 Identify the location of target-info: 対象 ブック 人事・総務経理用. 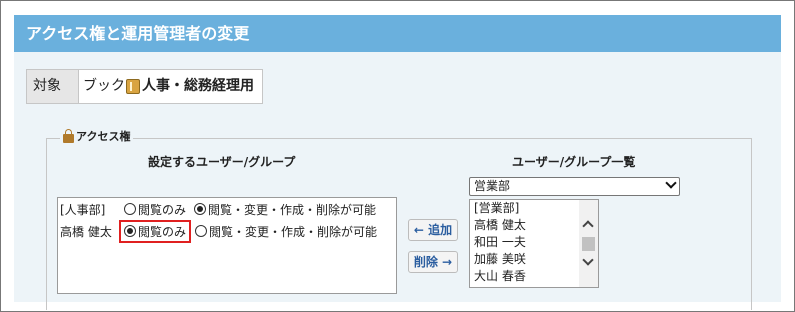
(144, 86).